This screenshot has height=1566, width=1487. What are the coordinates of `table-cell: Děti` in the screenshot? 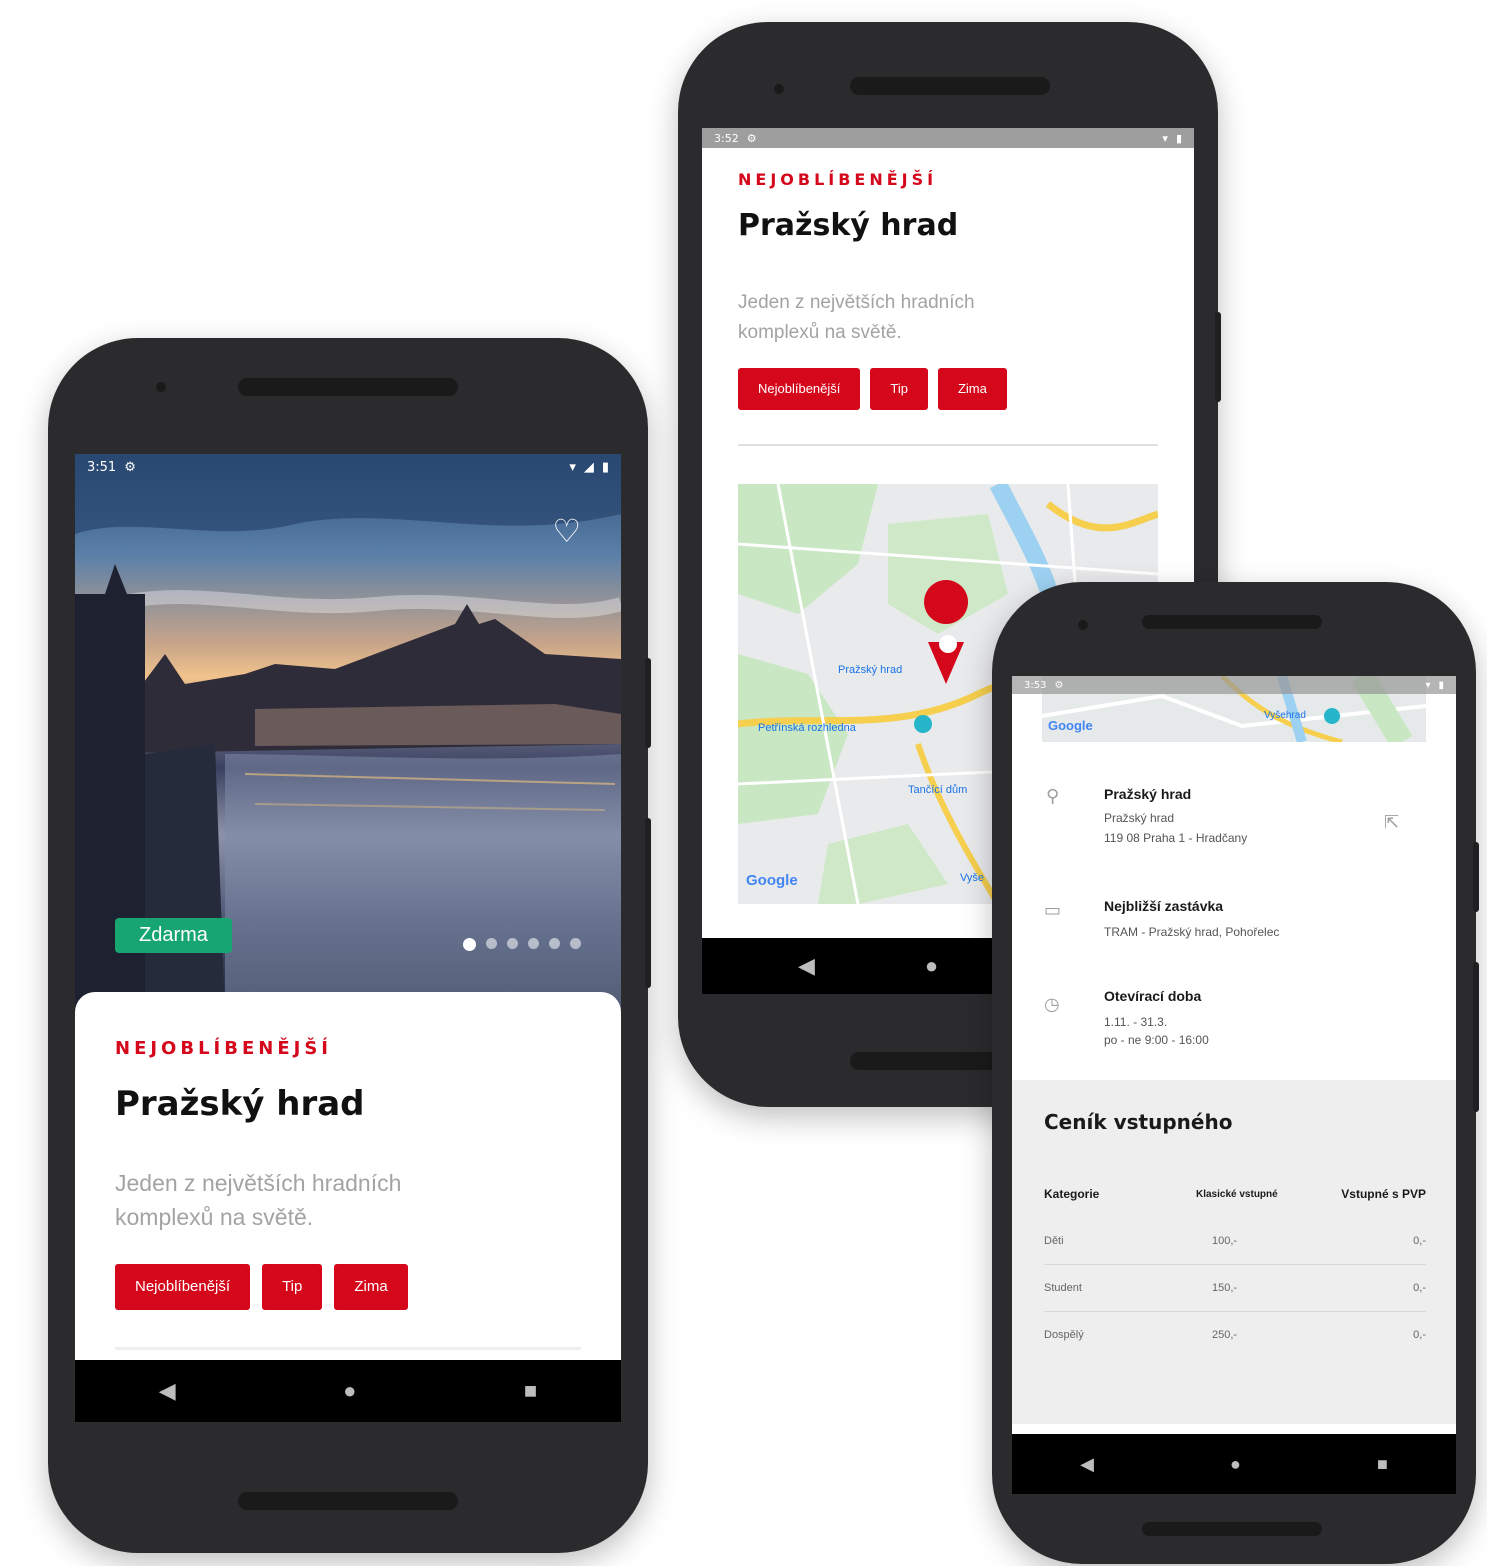 It's located at (1054, 1241).